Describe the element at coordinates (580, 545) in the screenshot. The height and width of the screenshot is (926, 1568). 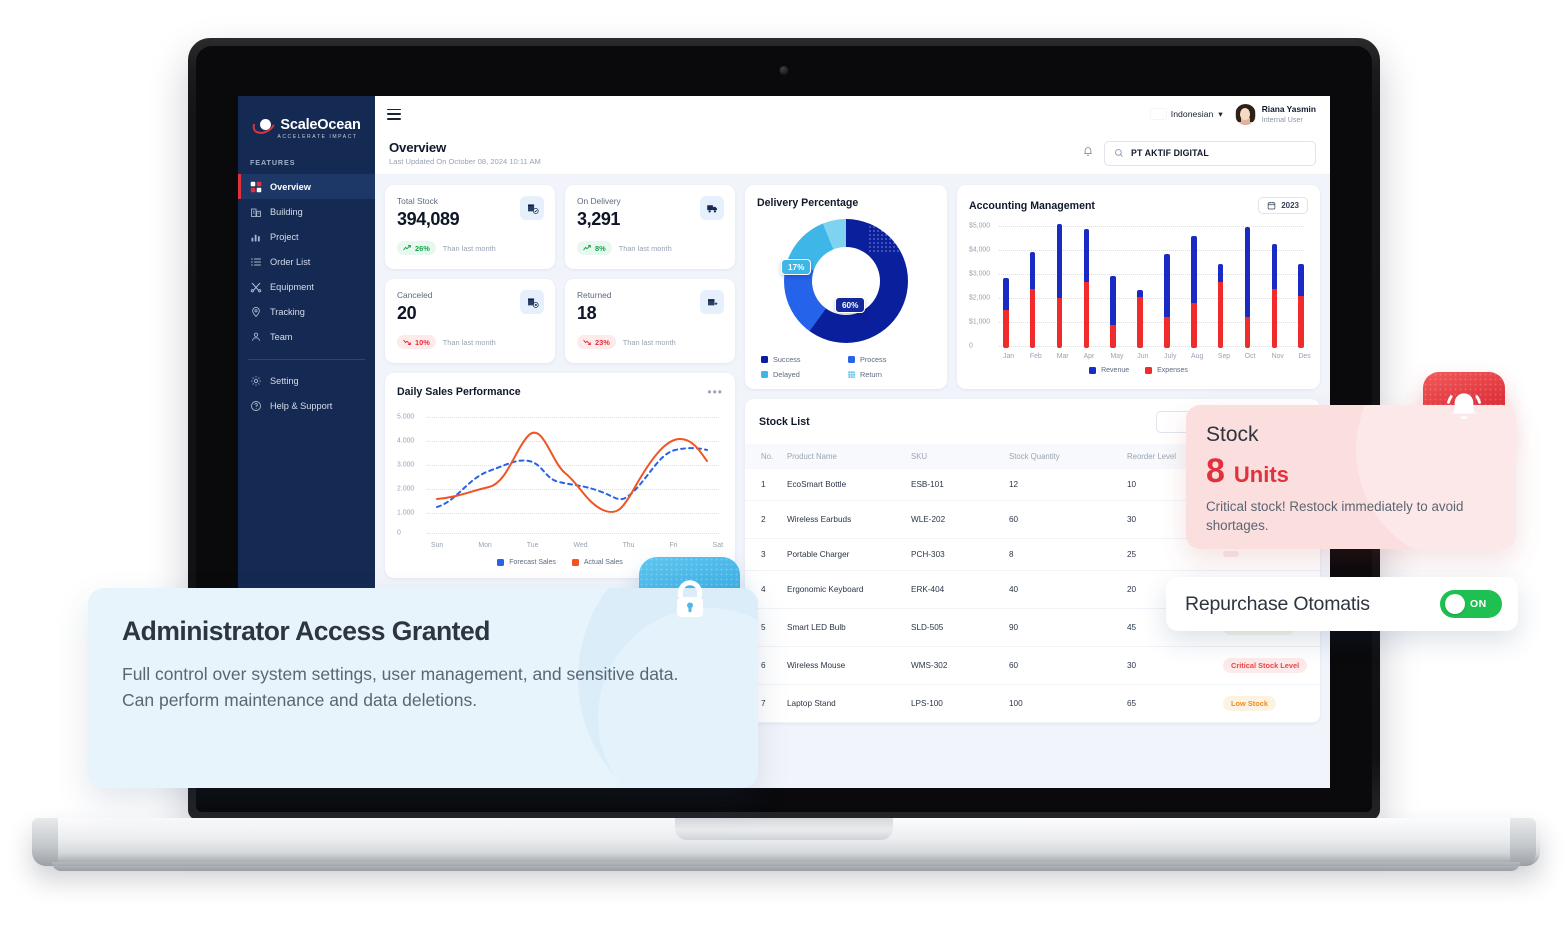
I see `x-tick: Wed` at that location.